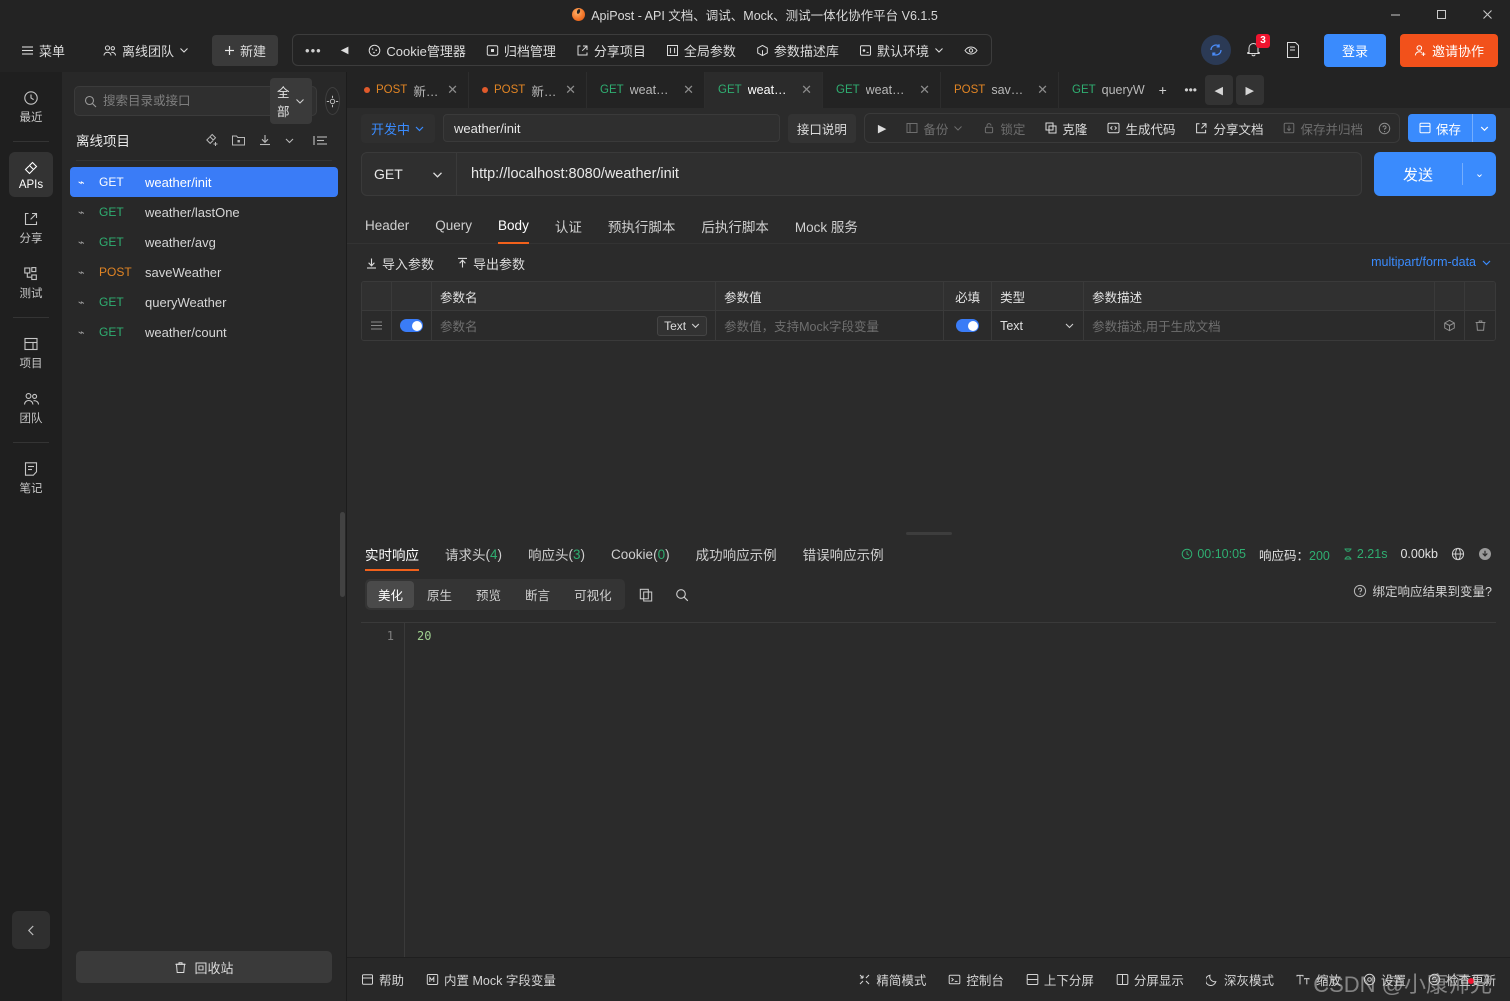 The height and width of the screenshot is (1001, 1510). I want to click on tab-next-button: ▶, so click(1249, 90).